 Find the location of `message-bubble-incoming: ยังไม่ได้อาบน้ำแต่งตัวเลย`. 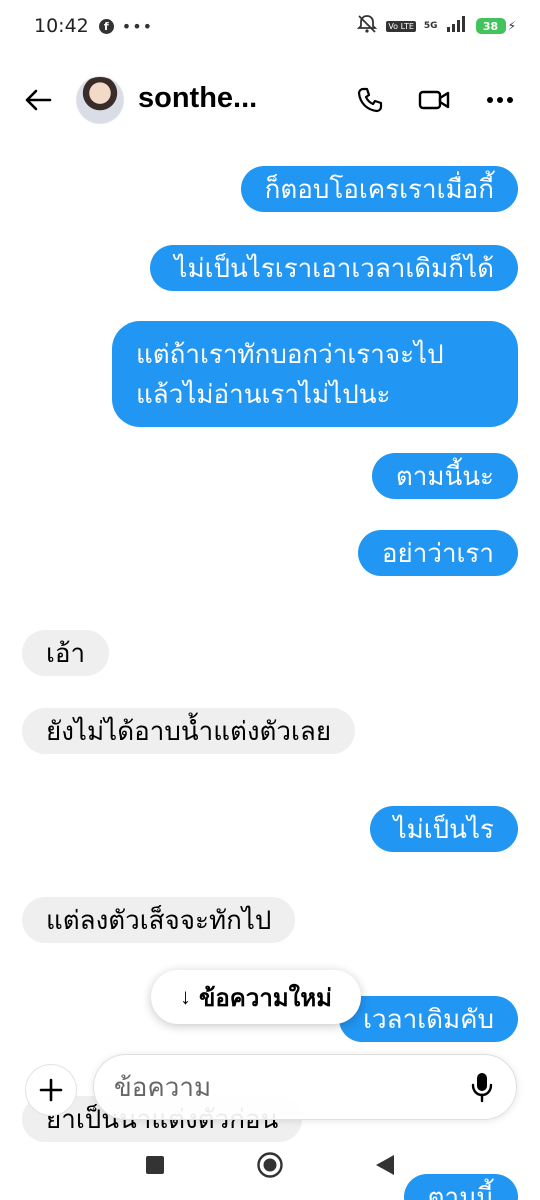

message-bubble-incoming: ยังไม่ได้อาบน้ำแต่งตัวเลย is located at coordinates (189, 731).